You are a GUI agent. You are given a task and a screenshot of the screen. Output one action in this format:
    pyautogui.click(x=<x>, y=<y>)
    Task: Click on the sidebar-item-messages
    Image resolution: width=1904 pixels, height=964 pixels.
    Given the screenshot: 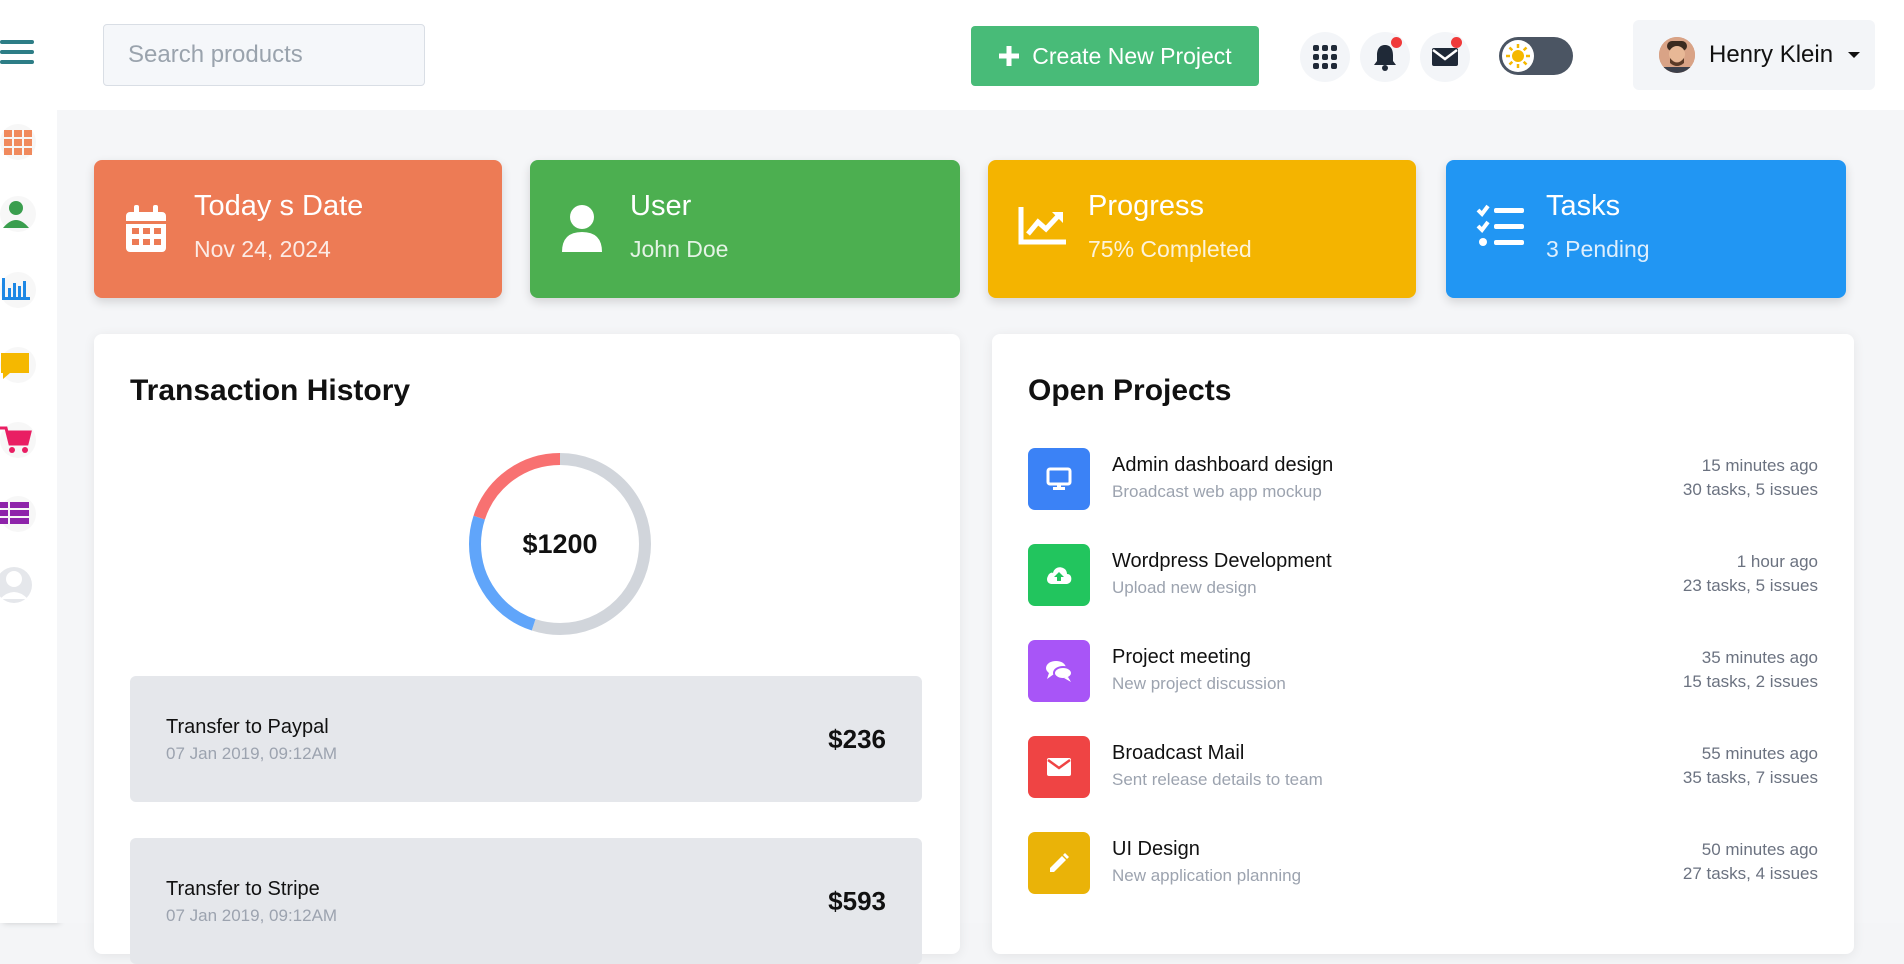 What is the action you would take?
    pyautogui.click(x=20, y=365)
    